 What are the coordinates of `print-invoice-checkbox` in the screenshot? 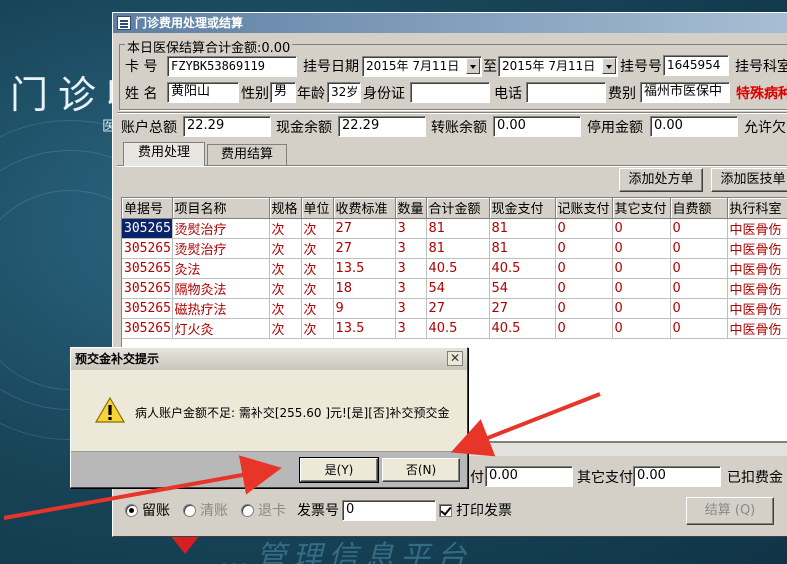 It's located at (445, 510).